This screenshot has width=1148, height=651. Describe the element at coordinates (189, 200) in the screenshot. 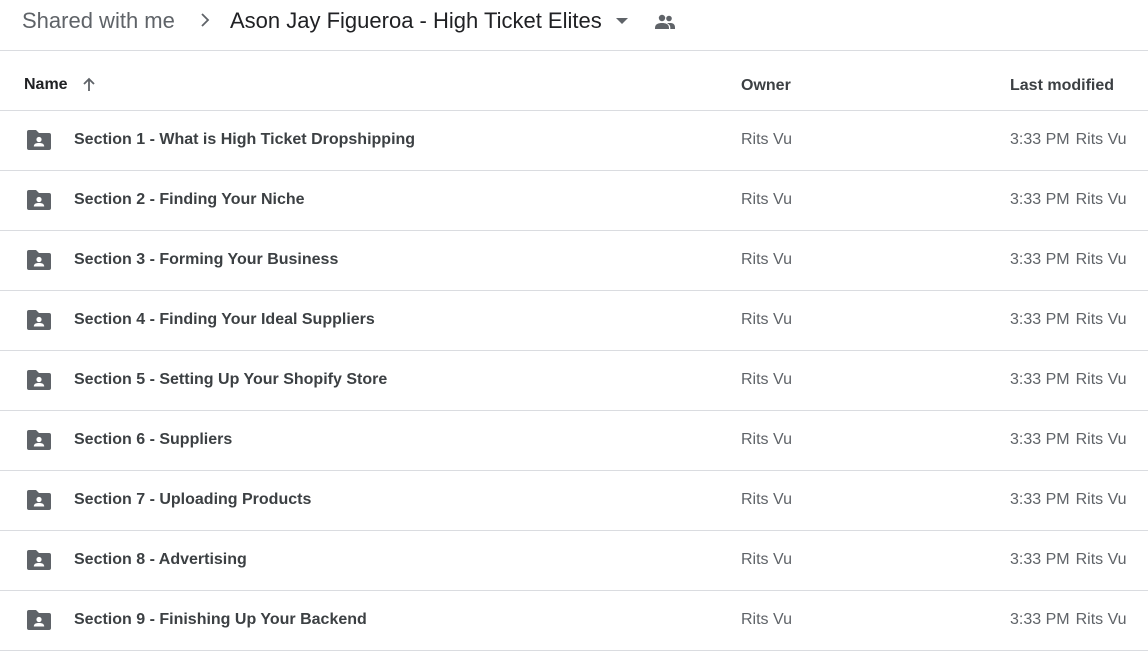

I see `file-name: Section 2 - Finding Your Niche` at that location.